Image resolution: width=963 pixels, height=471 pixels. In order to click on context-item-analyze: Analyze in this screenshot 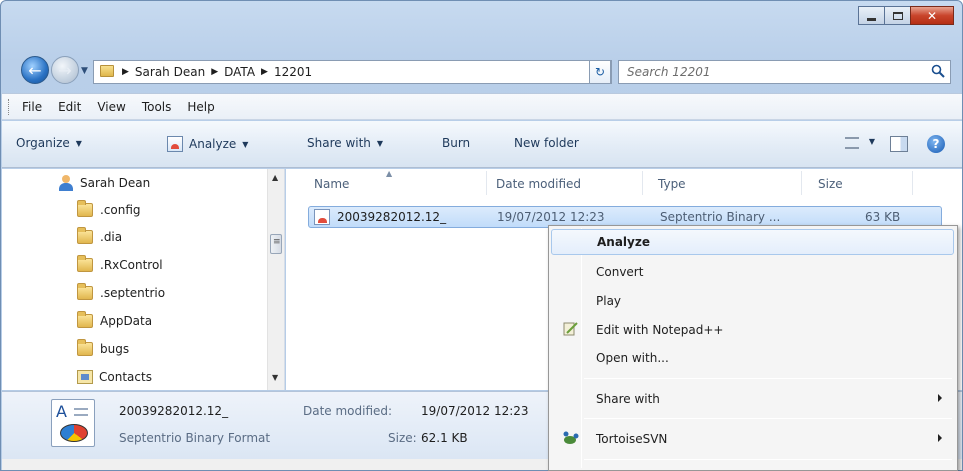, I will do `click(752, 242)`.